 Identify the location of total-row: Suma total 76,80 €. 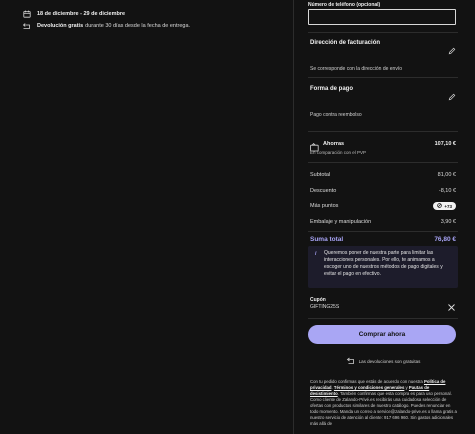
(383, 239).